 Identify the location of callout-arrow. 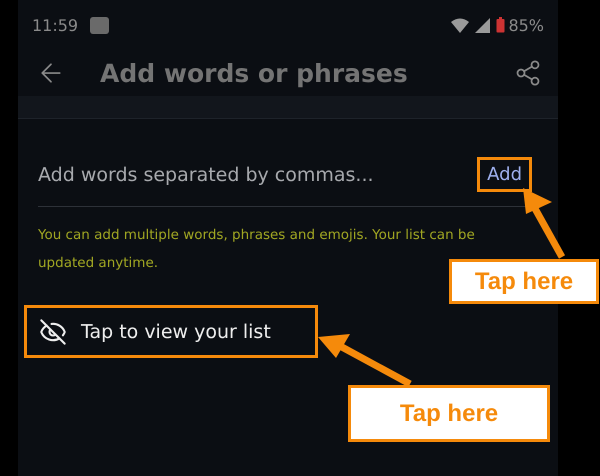
(544, 223).